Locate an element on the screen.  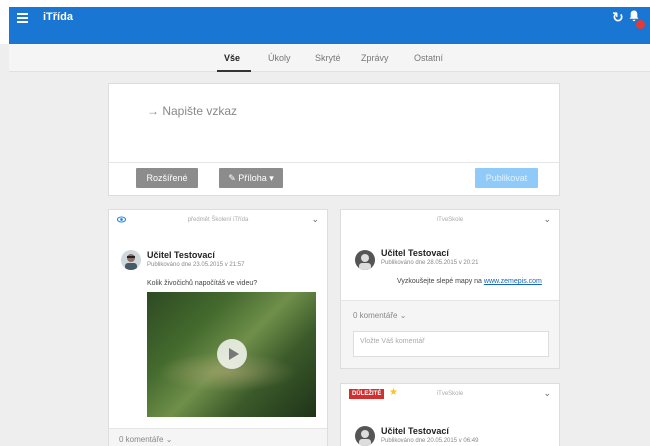
tab-other: Ostatní is located at coordinates (428, 58).